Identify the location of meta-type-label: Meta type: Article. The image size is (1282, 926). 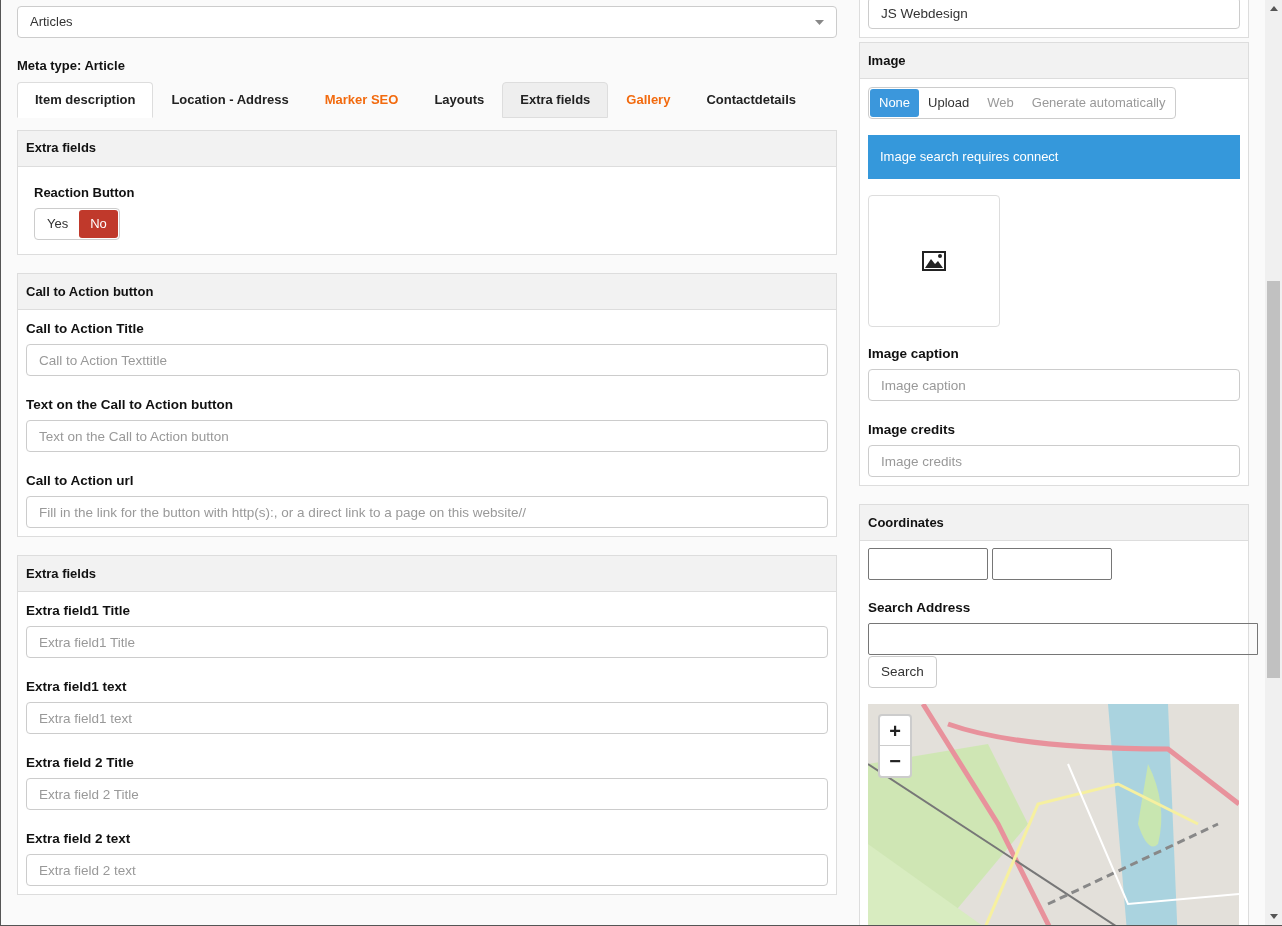
(71, 66).